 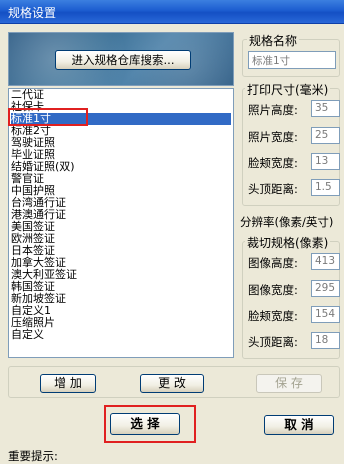 I want to click on print-face-width-field: 13, so click(x=325, y=161).